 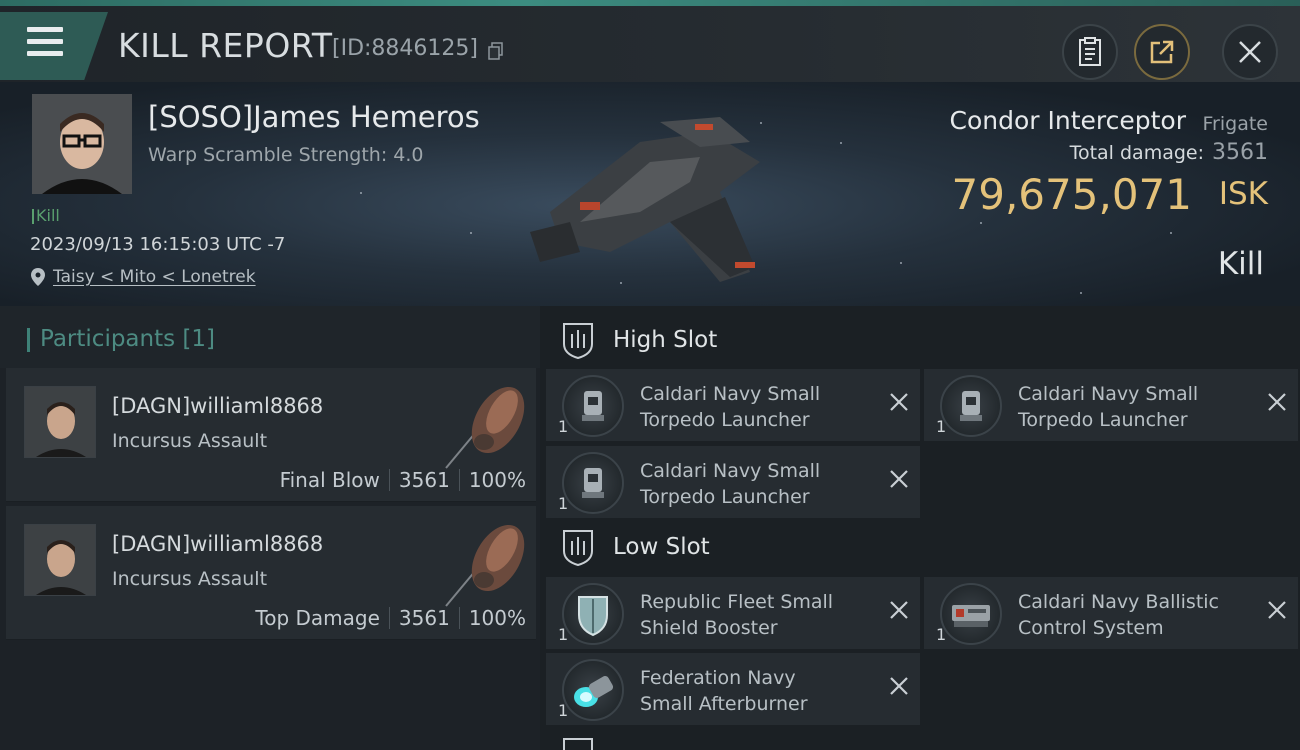 I want to click on module-item: 1 Republic Fleet Small Shield Booster, so click(x=733, y=613).